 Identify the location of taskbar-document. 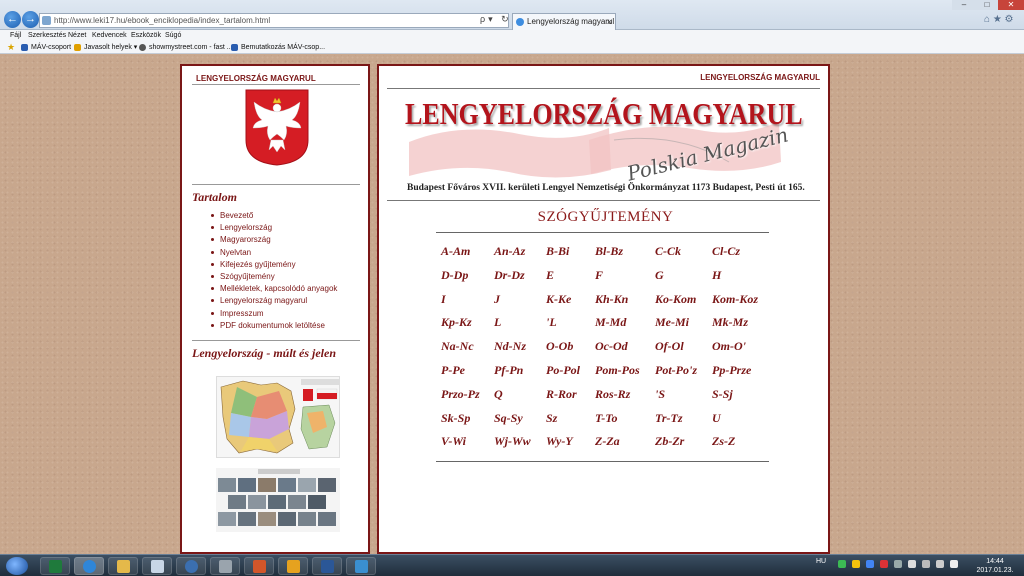
(157, 566).